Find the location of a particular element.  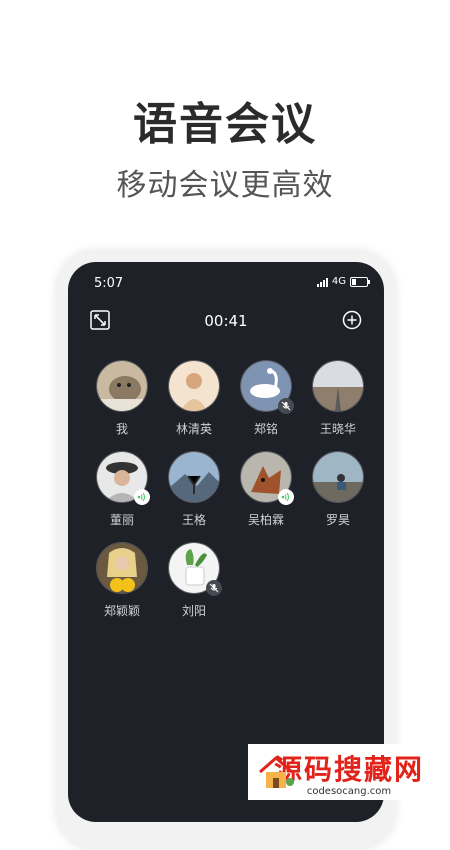

participant-item: 郑铭 is located at coordinates (266, 398).